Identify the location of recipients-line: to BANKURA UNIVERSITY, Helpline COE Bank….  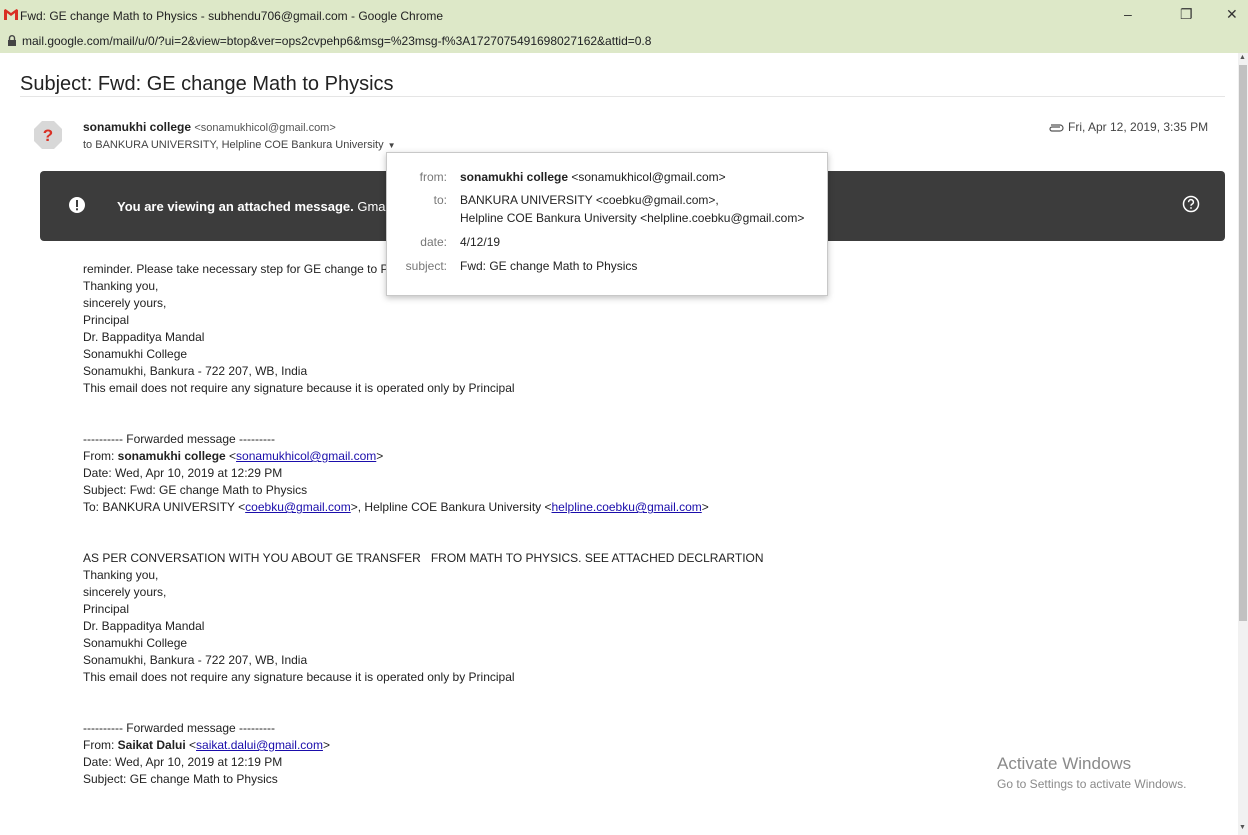
(239, 145).